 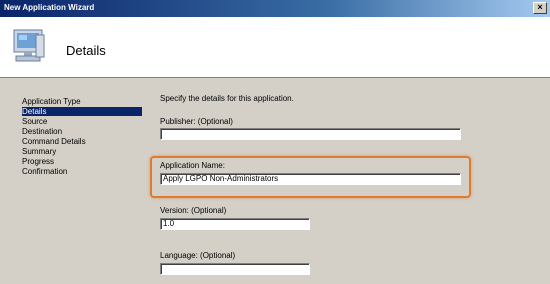 What do you see at coordinates (82, 111) in the screenshot?
I see `nav-item-details: Details` at bounding box center [82, 111].